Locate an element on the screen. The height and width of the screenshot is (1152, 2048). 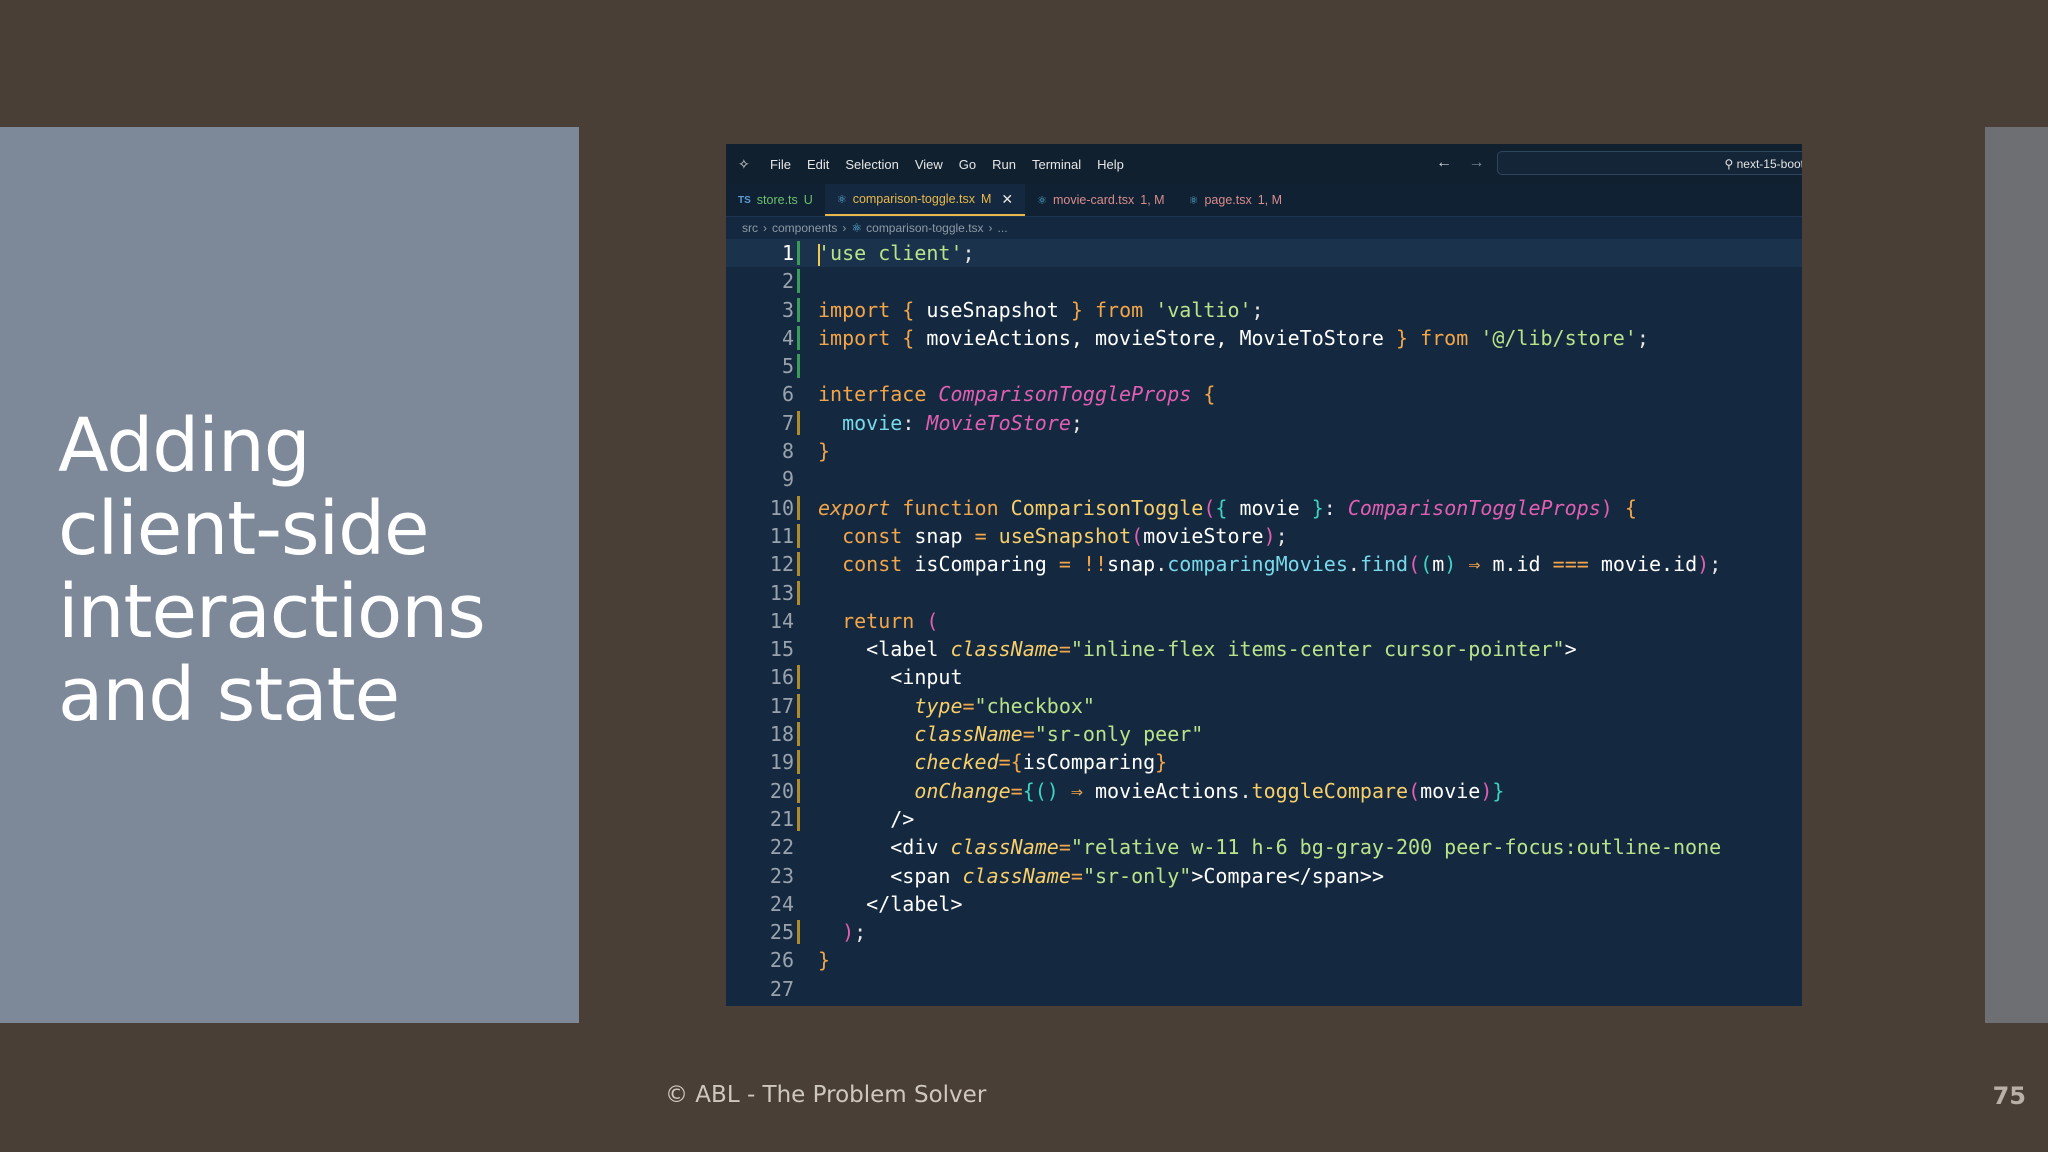
code-token: movie.id is located at coordinates (1649, 564).